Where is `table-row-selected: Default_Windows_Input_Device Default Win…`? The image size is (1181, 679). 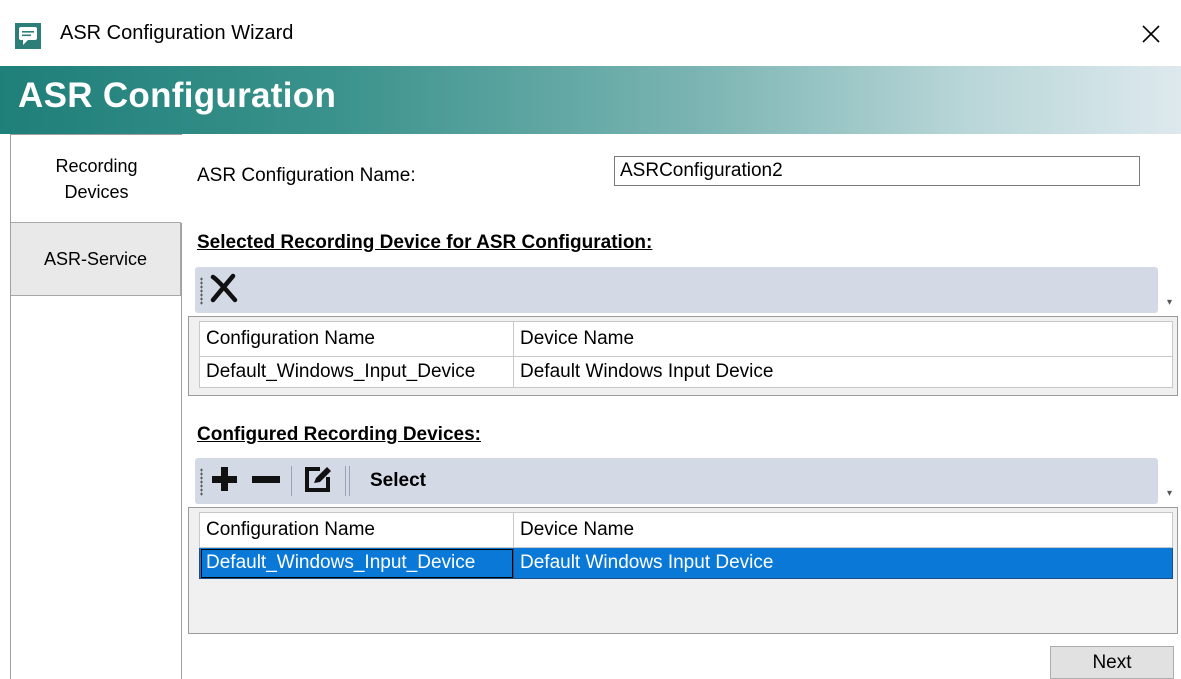 table-row-selected: Default_Windows_Input_Device Default Win… is located at coordinates (686, 563).